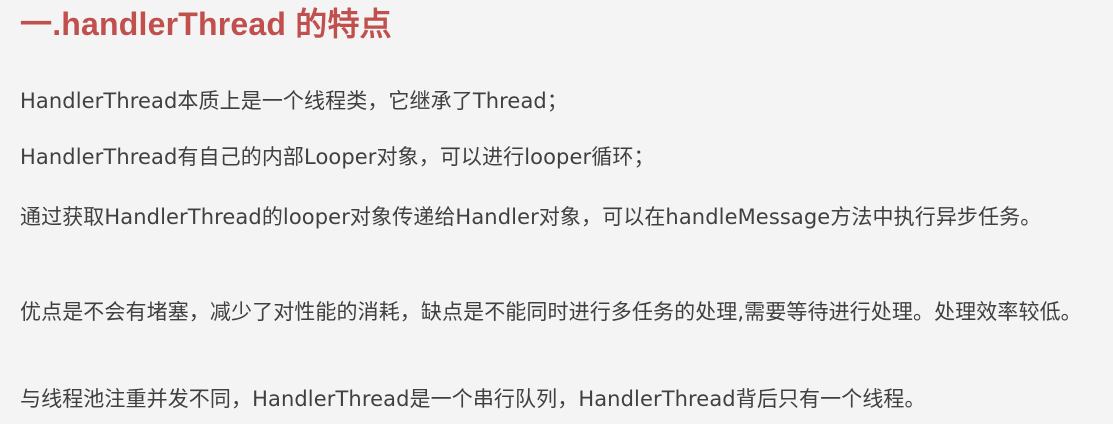  Describe the element at coordinates (206, 24) in the screenshot. I see `page-title: 一.handlerThread 的特点` at that location.